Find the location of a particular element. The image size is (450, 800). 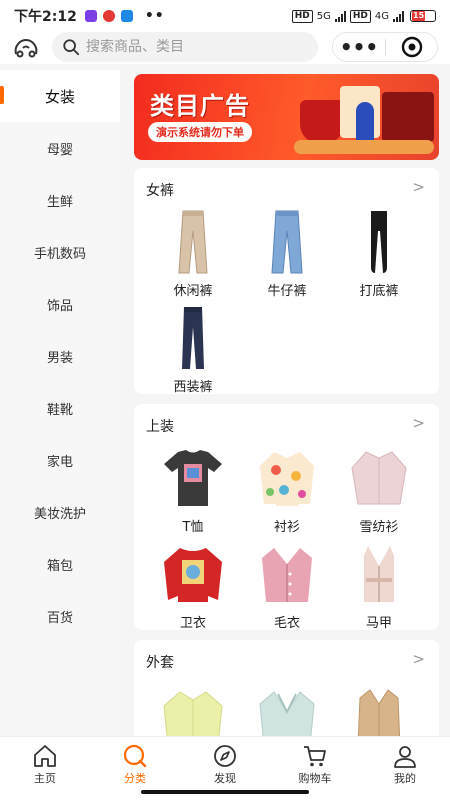

sidebar-item-general: 百货 is located at coordinates (60, 616).